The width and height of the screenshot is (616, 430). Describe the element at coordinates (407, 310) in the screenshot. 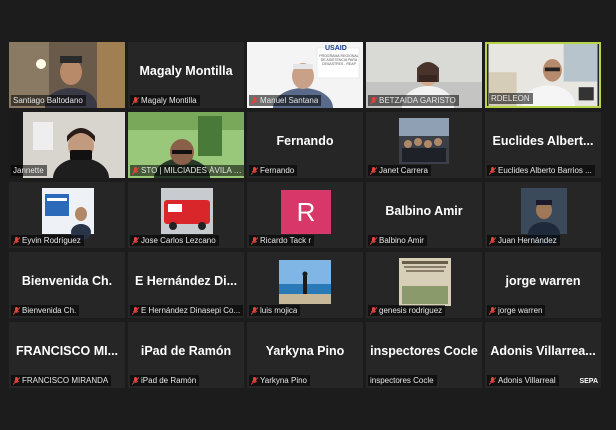

I see `participant-name-tag: genesis rodriguez` at that location.